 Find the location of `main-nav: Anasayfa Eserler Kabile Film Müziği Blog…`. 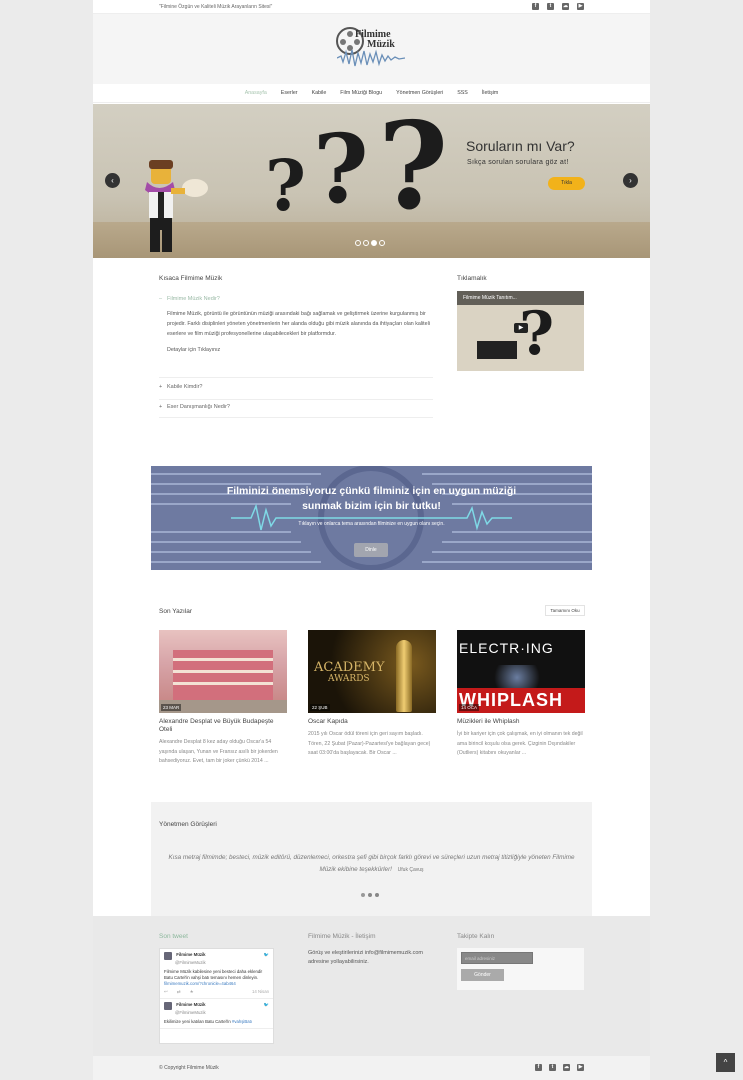

main-nav: Anasayfa Eserler Kabile Film Müziği Blog… is located at coordinates (371, 93).